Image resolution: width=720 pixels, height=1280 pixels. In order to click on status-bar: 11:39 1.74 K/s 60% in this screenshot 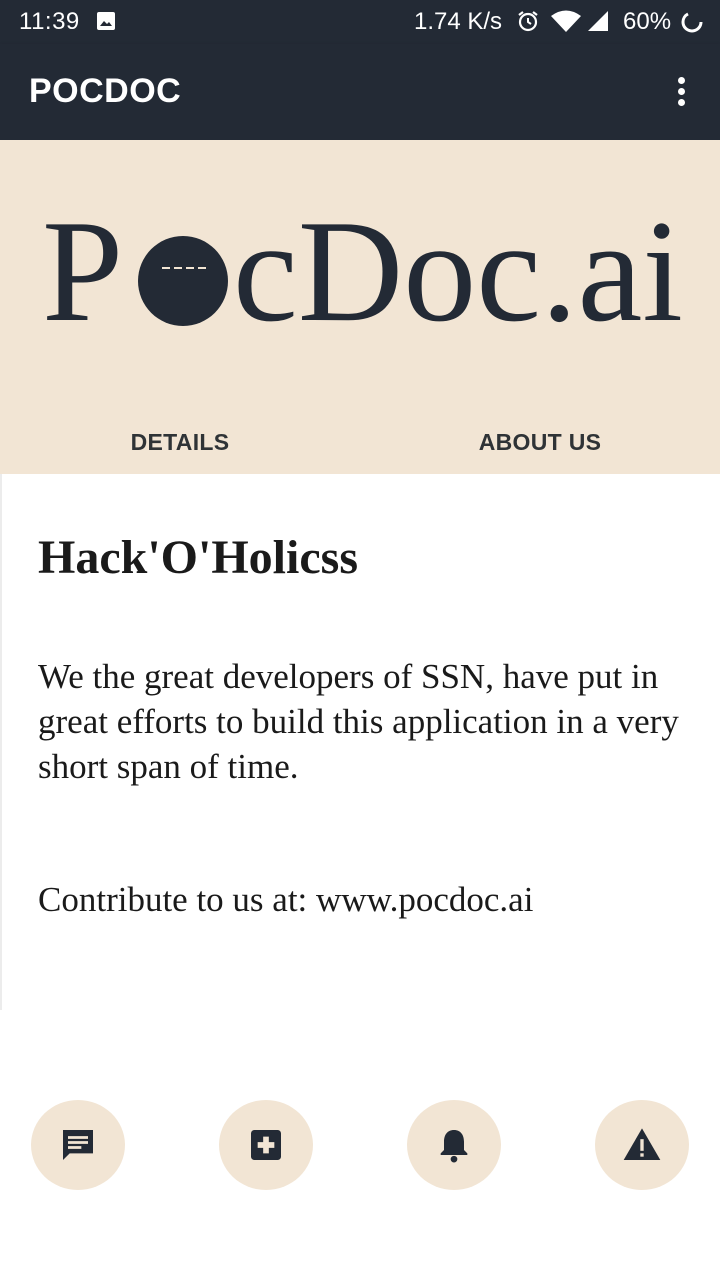, I will do `click(360, 22)`.